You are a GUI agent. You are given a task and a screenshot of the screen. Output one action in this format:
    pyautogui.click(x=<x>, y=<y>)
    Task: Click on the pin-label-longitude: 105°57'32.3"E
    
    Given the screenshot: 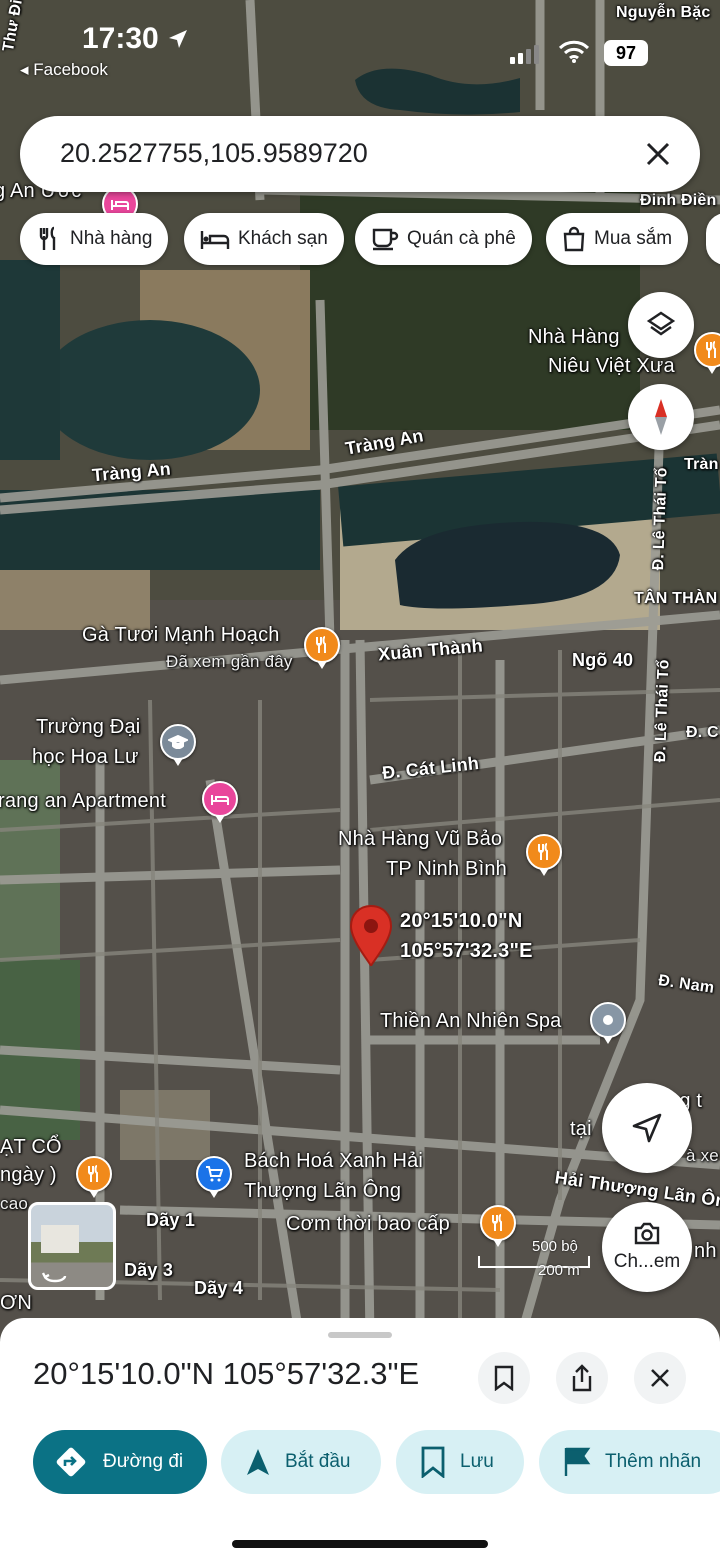 What is the action you would take?
    pyautogui.click(x=466, y=951)
    